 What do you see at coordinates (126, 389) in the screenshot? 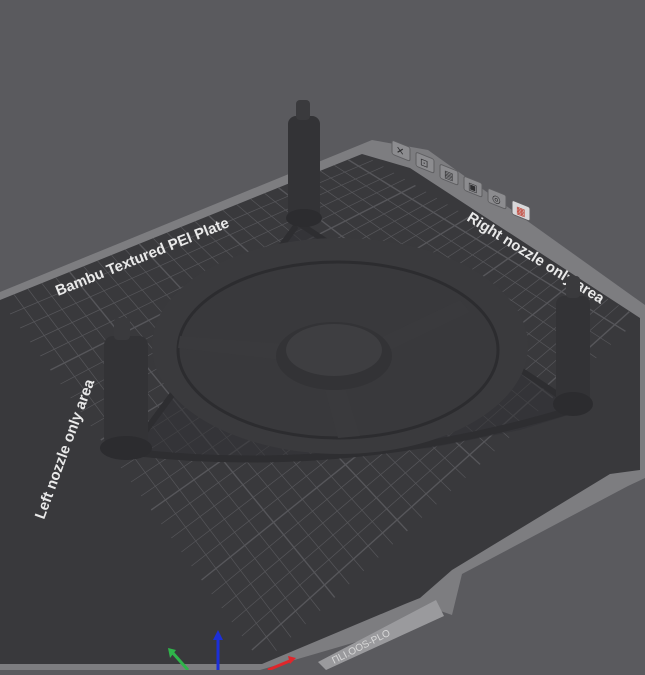
I see `model-post-left` at bounding box center [126, 389].